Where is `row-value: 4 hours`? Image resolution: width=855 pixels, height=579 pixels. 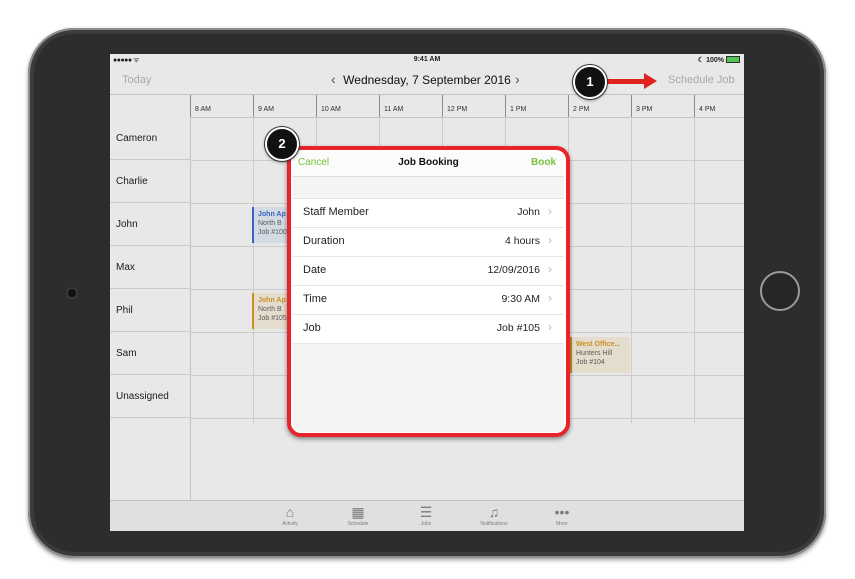
row-value: 4 hours is located at coordinates (522, 241).